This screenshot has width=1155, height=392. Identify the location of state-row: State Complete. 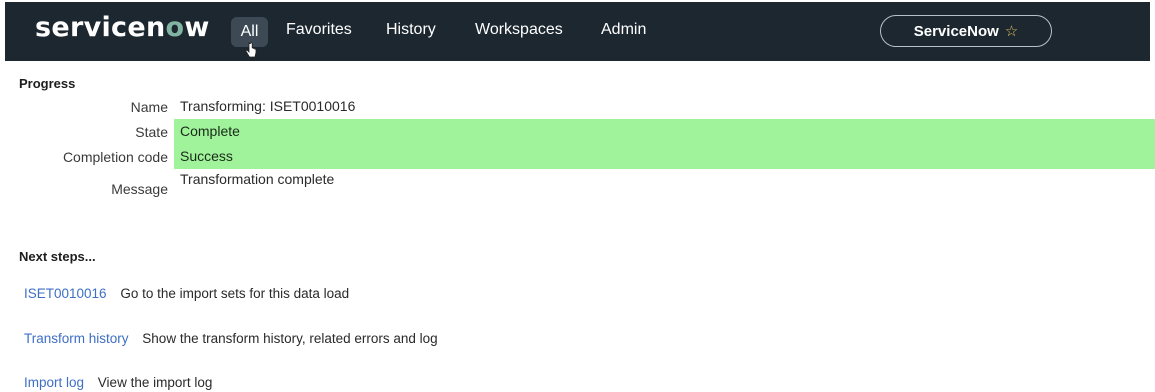
(580, 131).